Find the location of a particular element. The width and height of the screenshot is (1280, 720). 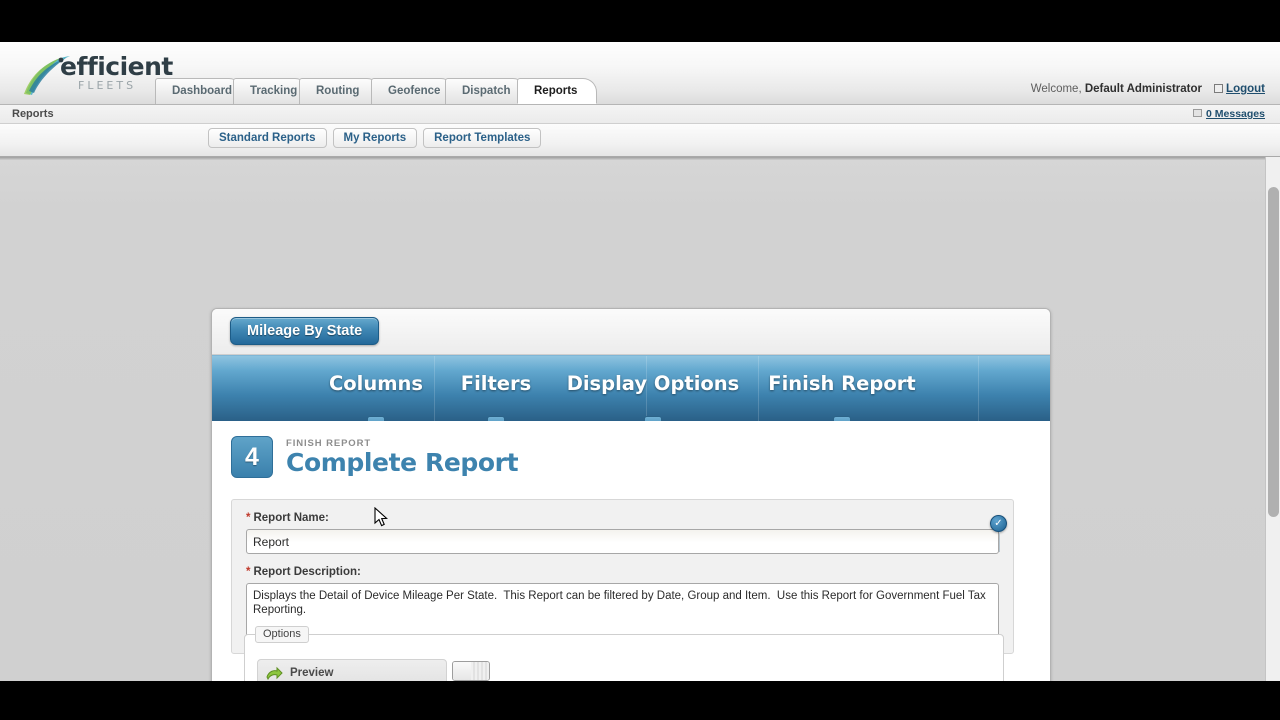

nav-tab-dashboard: Dashboard is located at coordinates (199, 91).